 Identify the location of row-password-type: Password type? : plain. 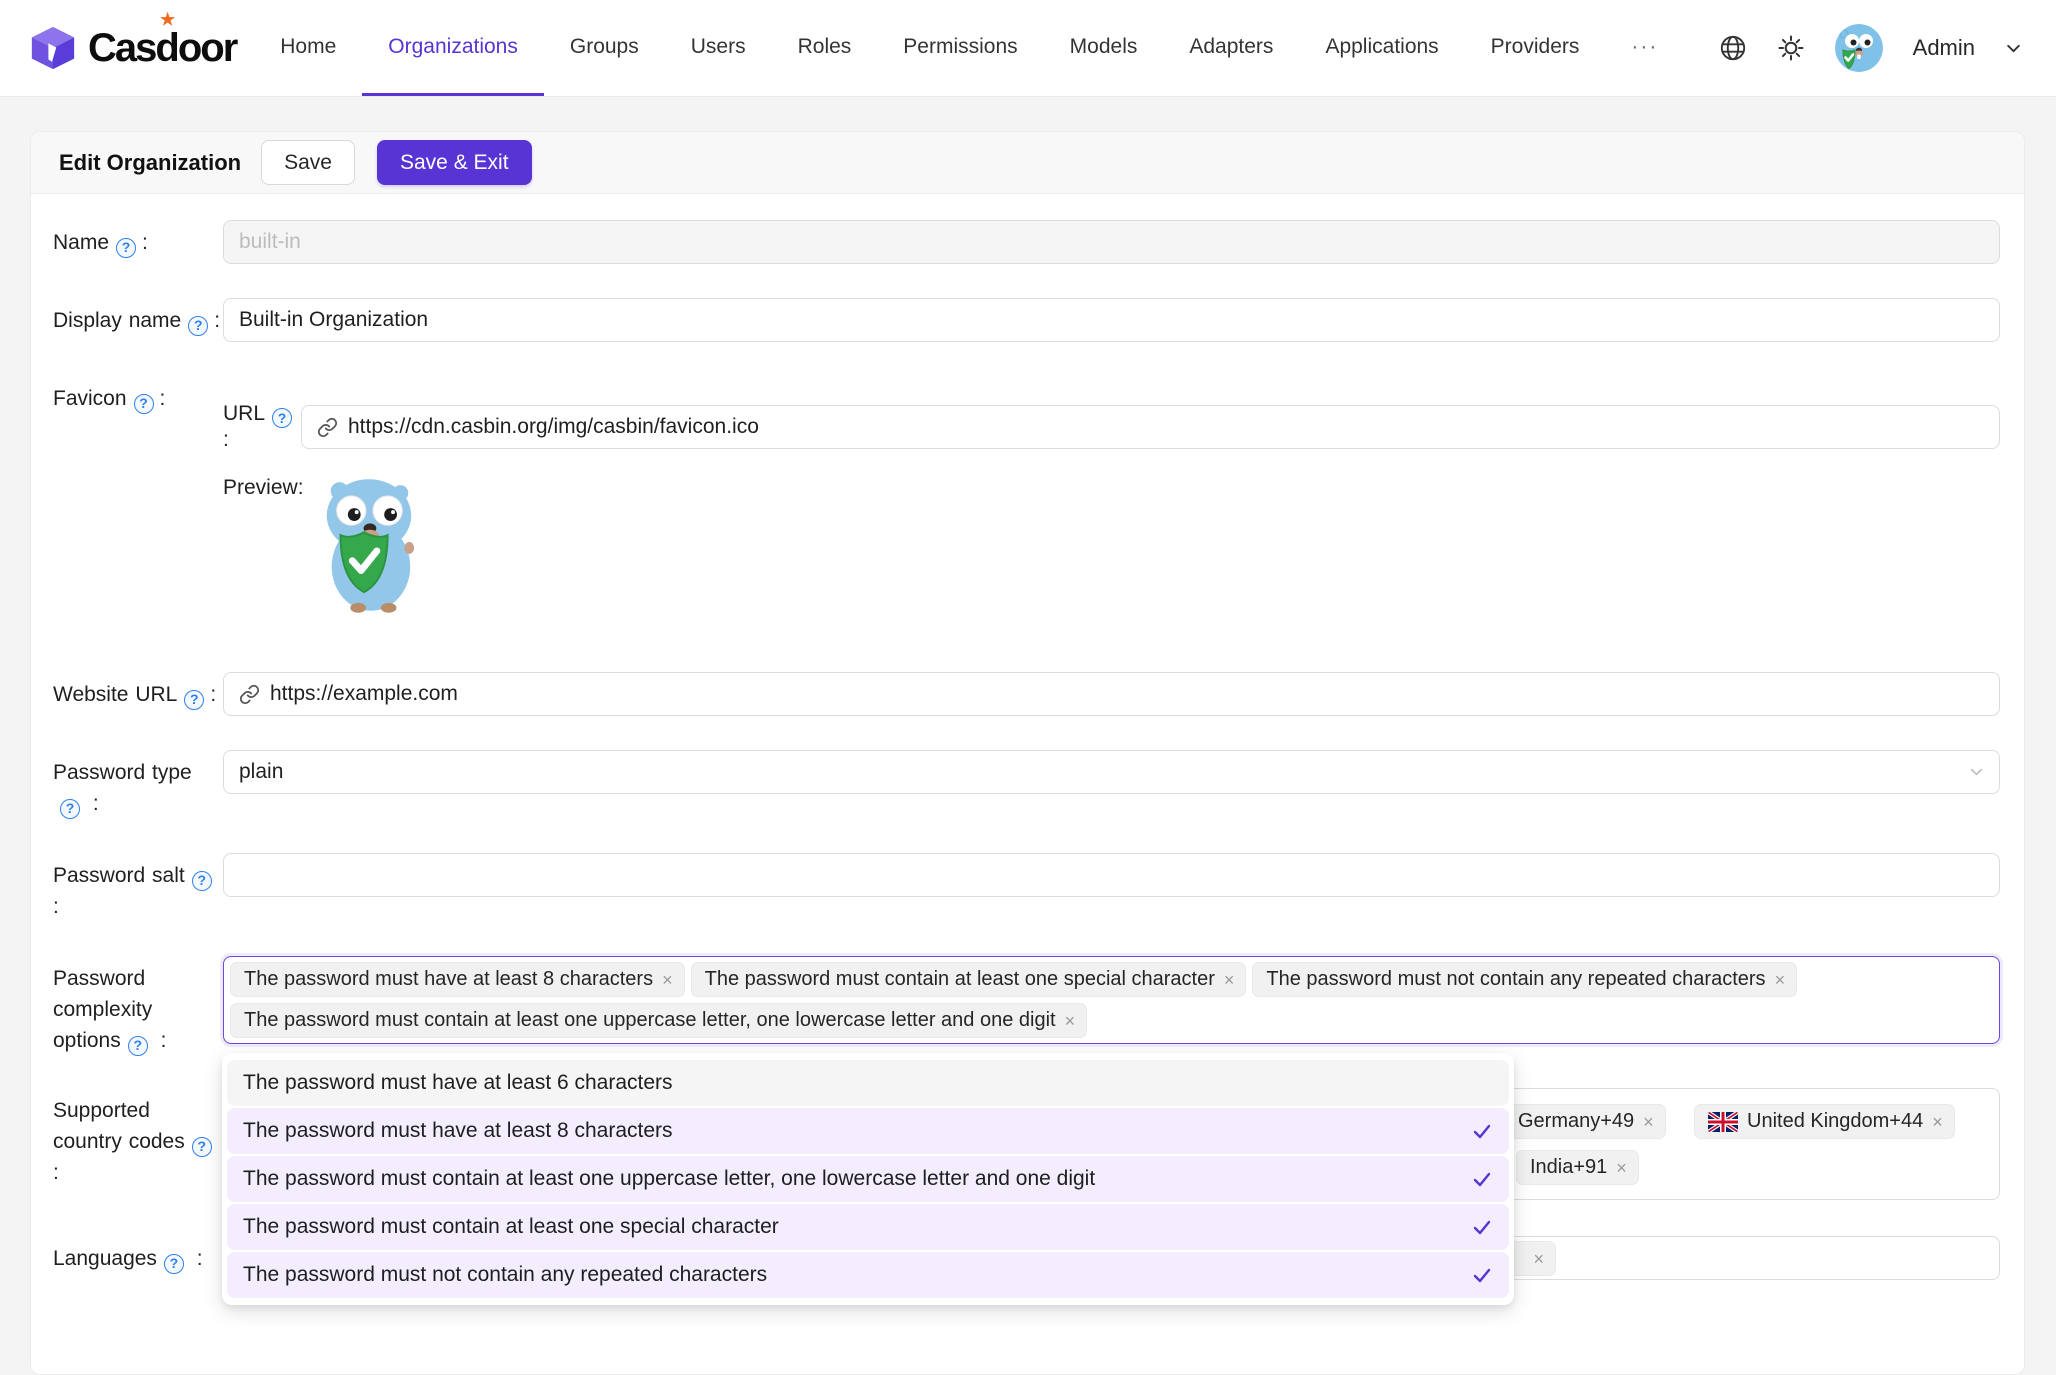
(1026, 784).